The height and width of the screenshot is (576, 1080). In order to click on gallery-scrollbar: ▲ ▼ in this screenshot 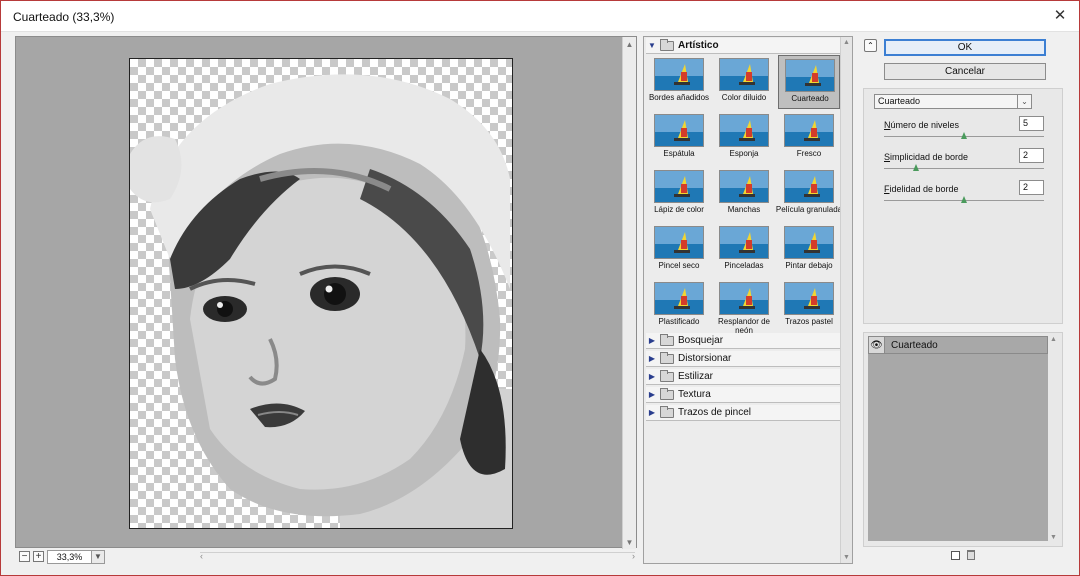, I will do `click(846, 300)`.